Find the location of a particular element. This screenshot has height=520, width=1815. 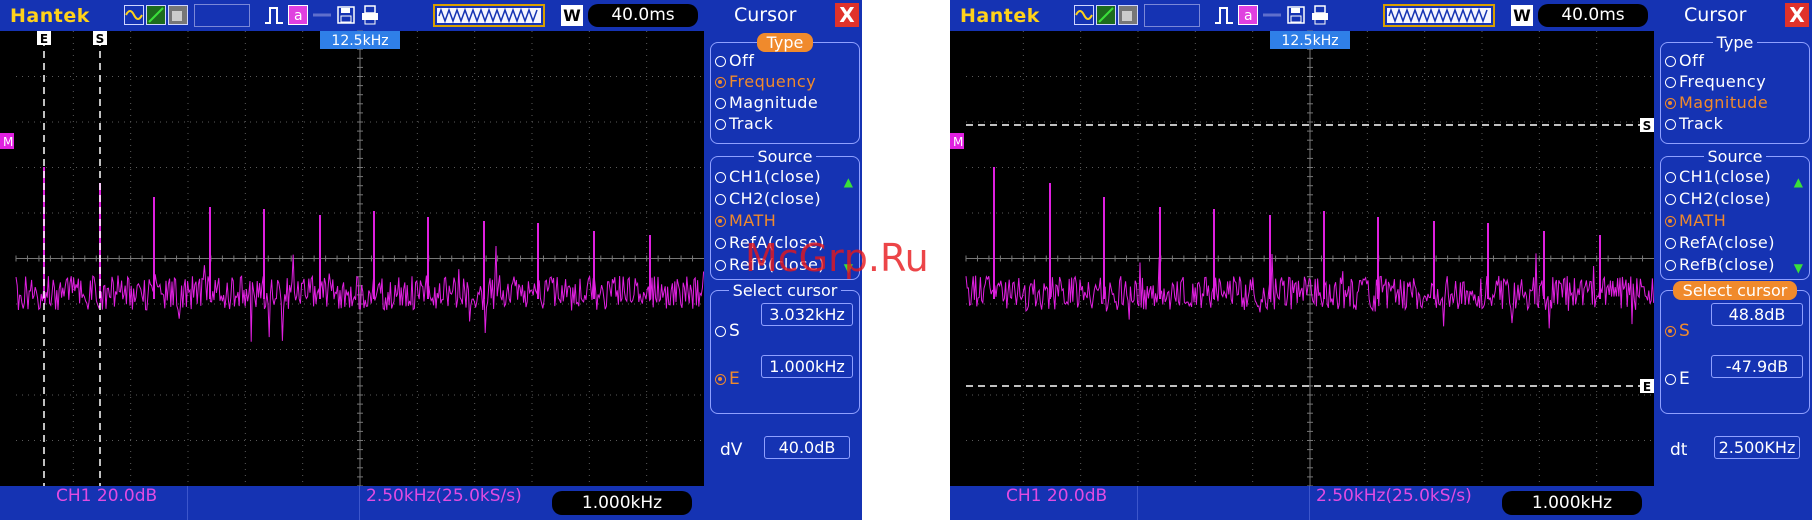

source-option-label: MATH is located at coordinates (753, 220).